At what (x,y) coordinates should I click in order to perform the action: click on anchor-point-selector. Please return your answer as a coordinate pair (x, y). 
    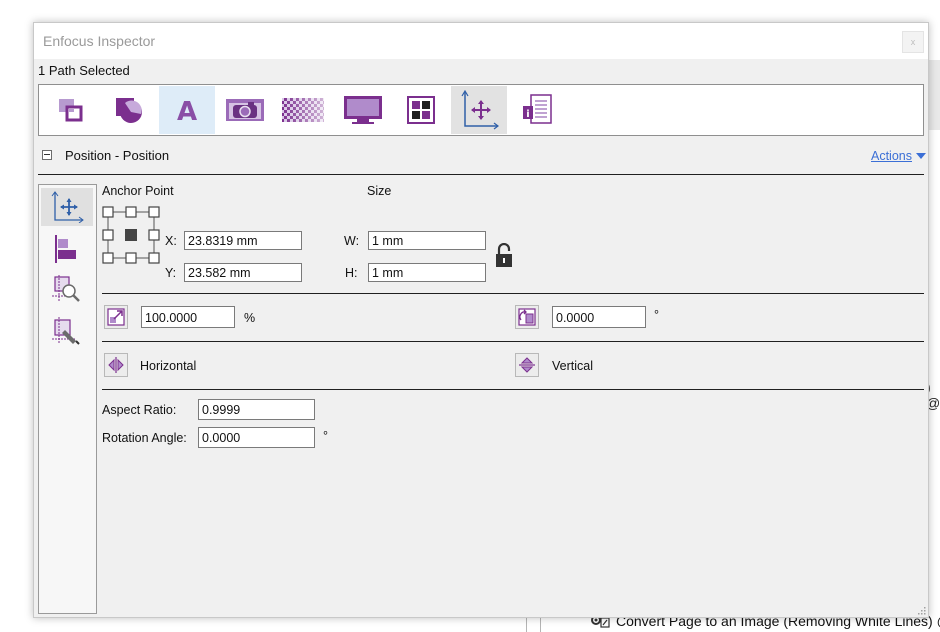
    Looking at the image, I should click on (131, 235).